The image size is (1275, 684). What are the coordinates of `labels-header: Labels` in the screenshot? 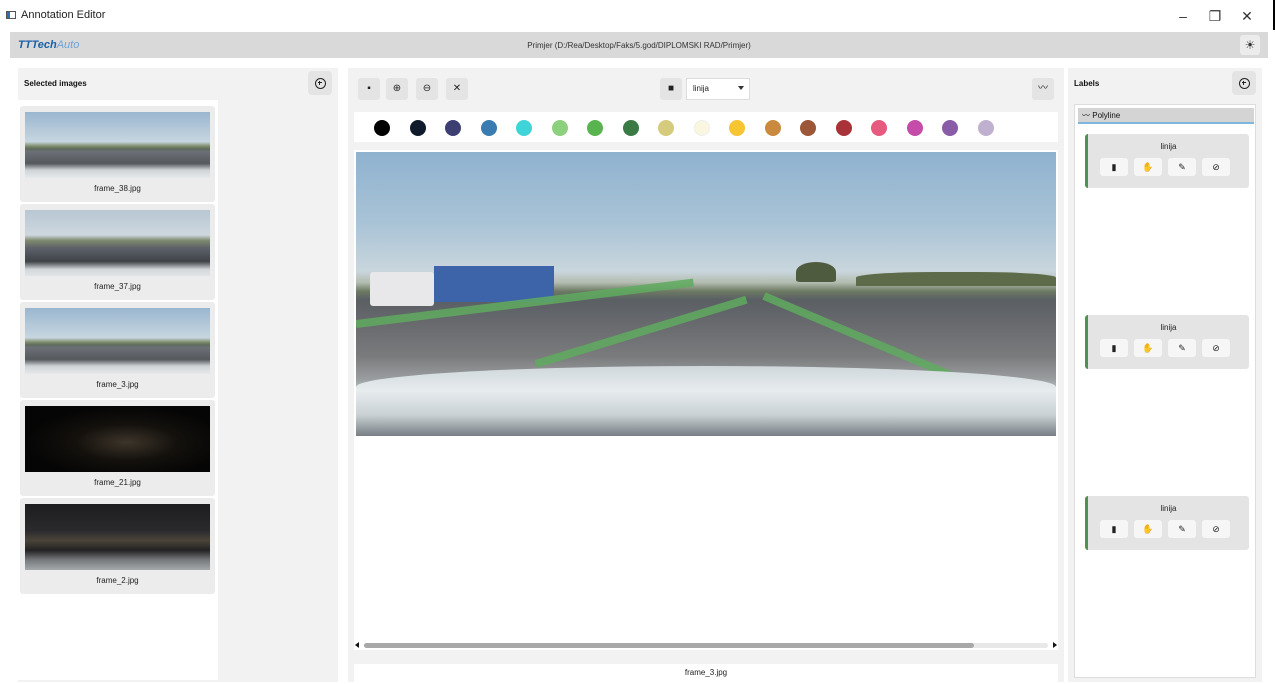 It's located at (1165, 83).